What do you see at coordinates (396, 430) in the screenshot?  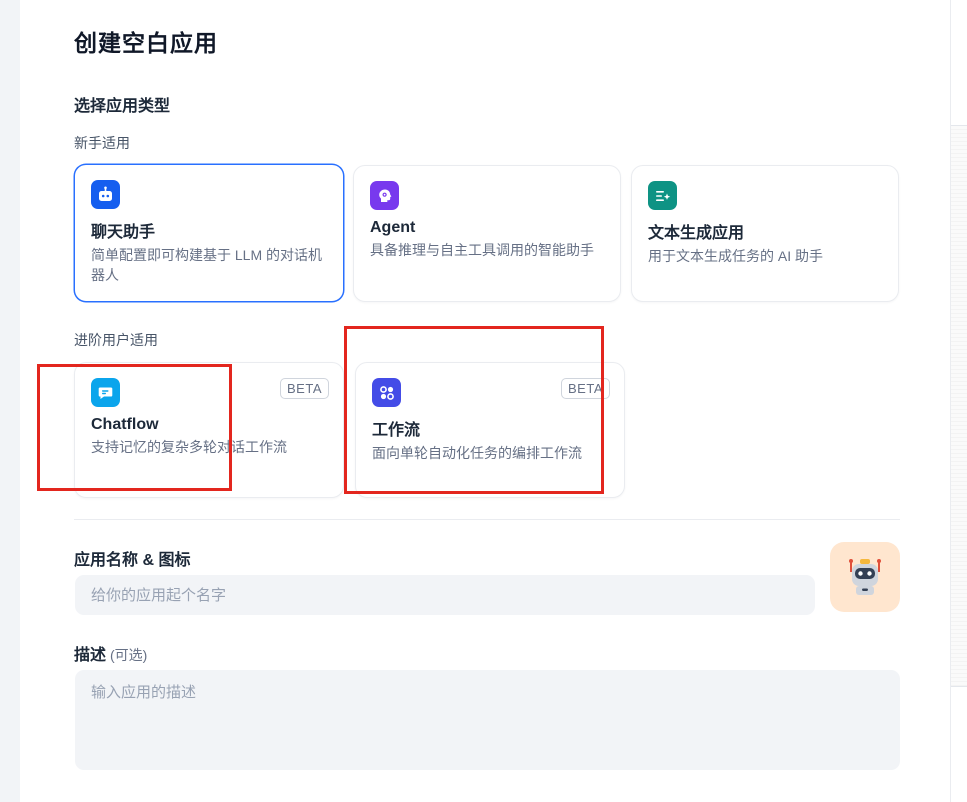 I see `app-type-name: 工作流` at bounding box center [396, 430].